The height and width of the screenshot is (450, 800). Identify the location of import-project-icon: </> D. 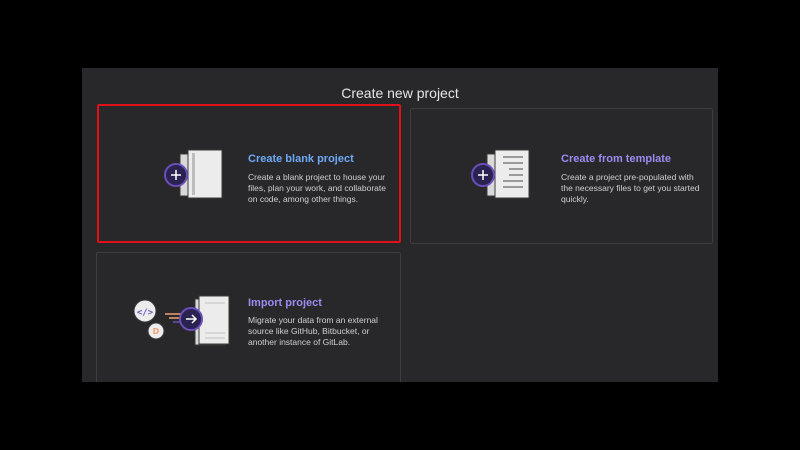
(180, 324).